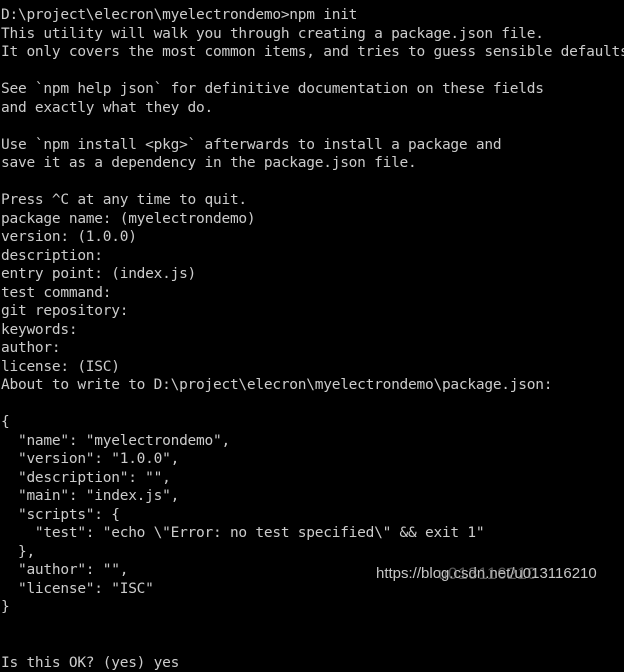  I want to click on terminal-line: }, so click(312, 607).